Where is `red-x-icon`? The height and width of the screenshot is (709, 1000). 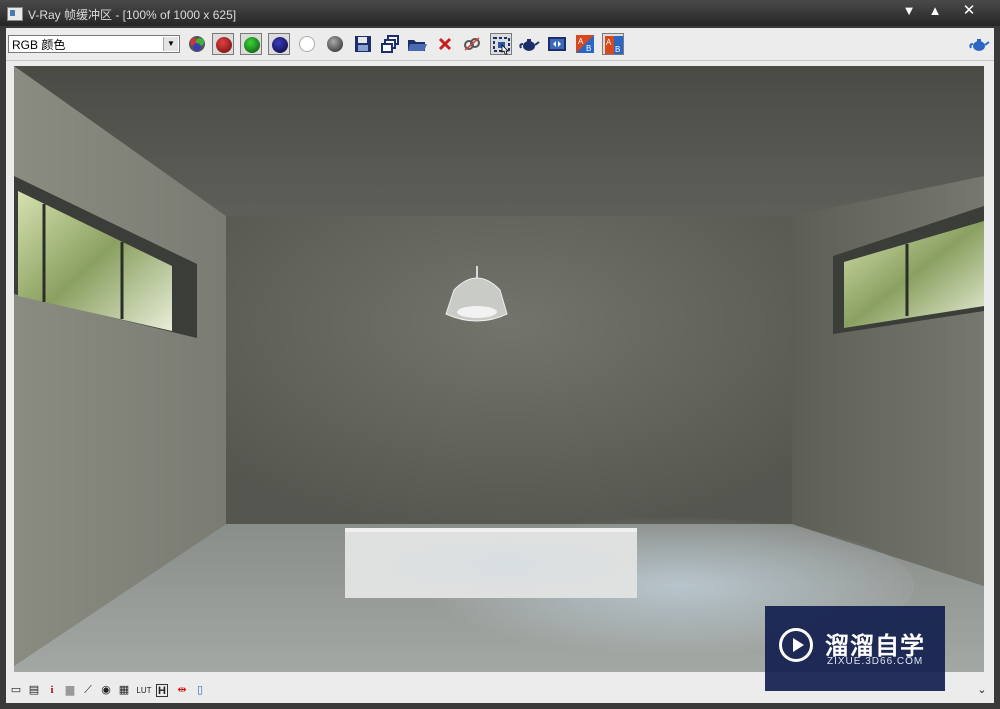 red-x-icon is located at coordinates (445, 44).